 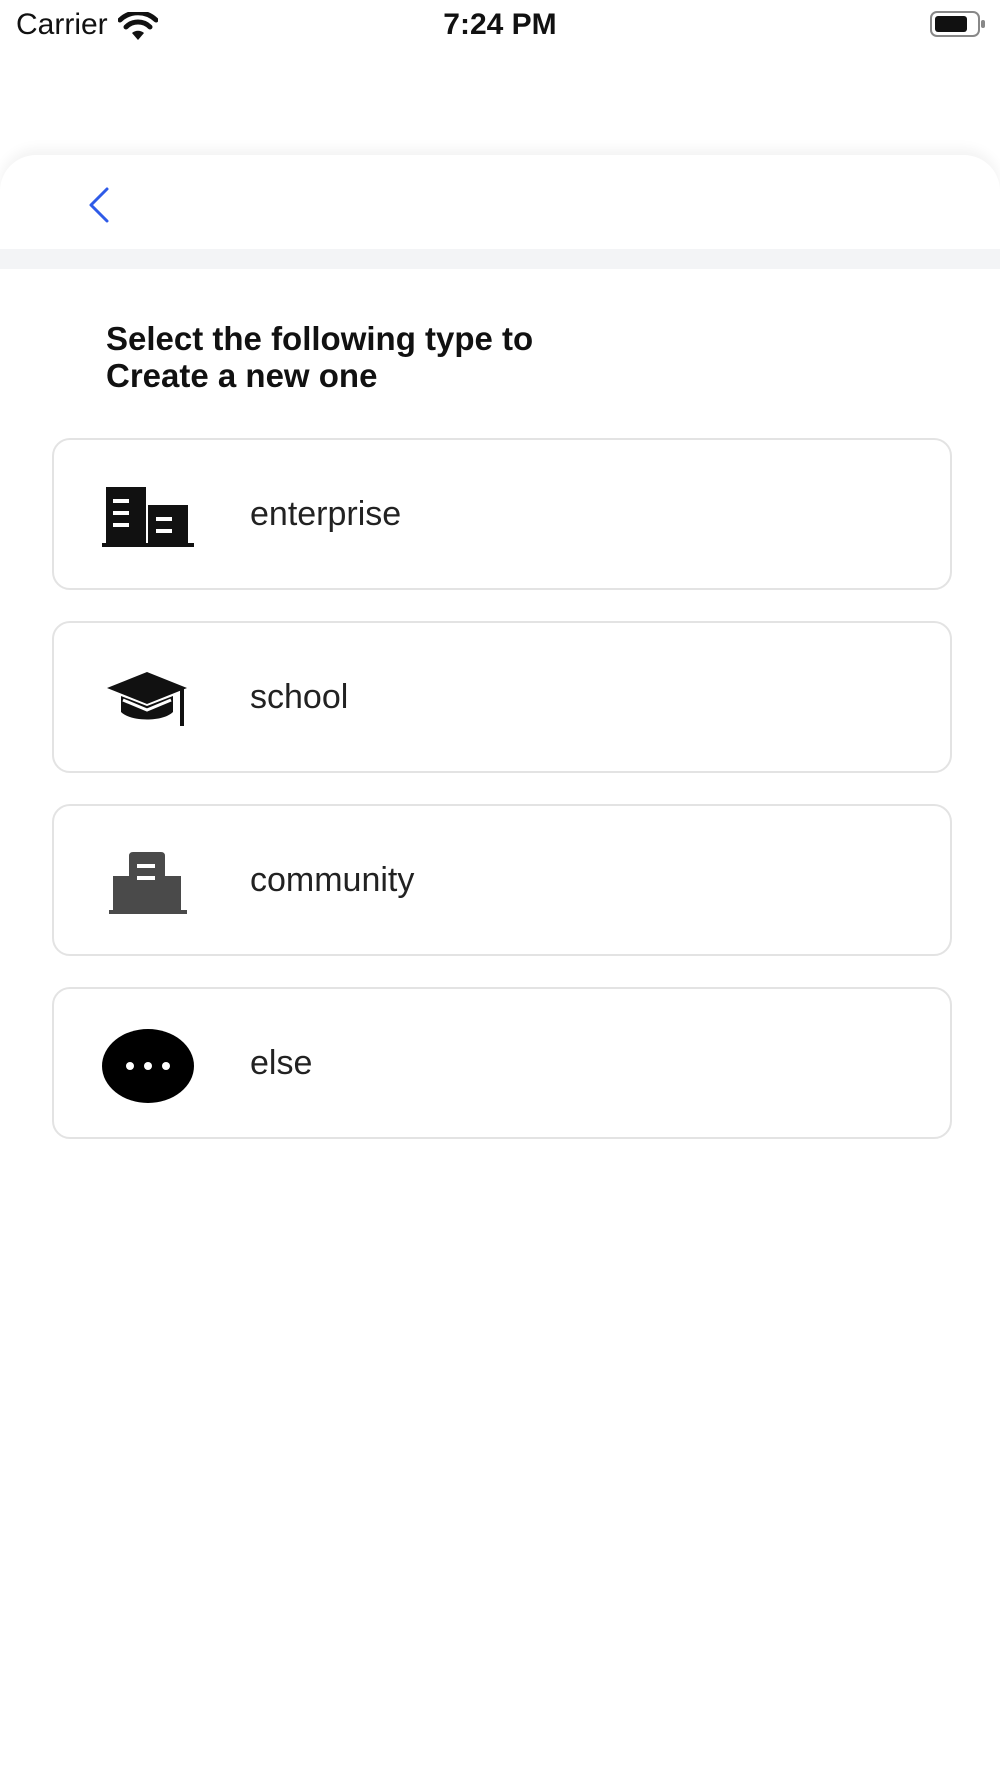 What do you see at coordinates (502, 697) in the screenshot?
I see `option-school: school` at bounding box center [502, 697].